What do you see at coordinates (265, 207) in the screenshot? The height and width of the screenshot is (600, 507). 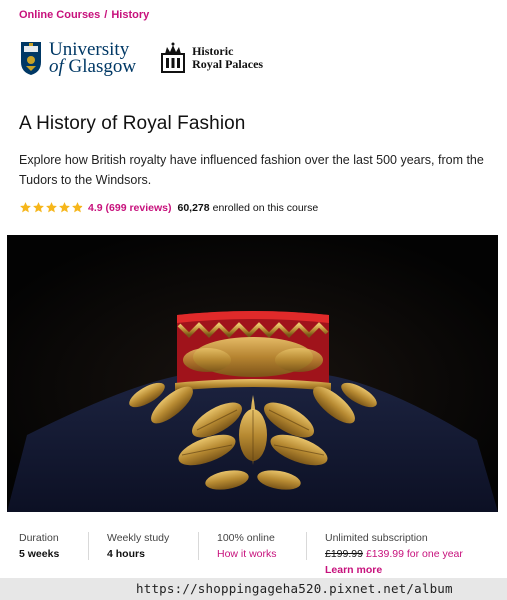 I see `enrolled-text: enrolled on this course` at bounding box center [265, 207].